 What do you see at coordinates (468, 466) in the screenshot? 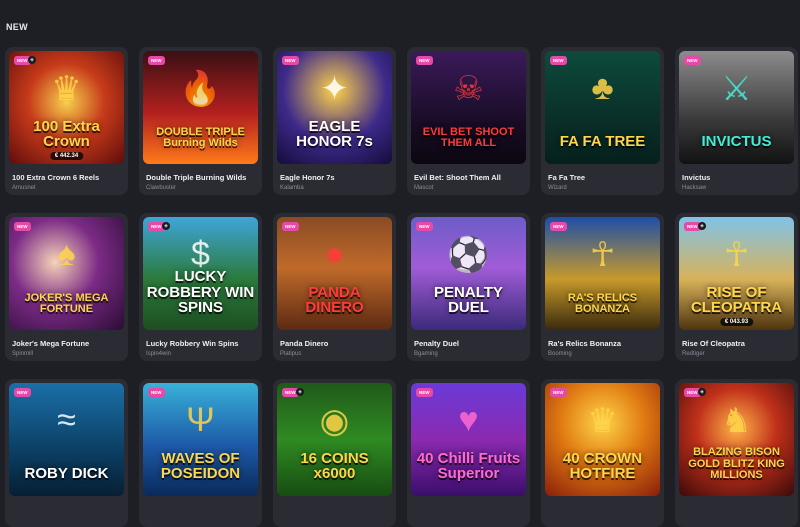
I see `game-art-title: 40 Chilli Fruits Superior` at bounding box center [468, 466].